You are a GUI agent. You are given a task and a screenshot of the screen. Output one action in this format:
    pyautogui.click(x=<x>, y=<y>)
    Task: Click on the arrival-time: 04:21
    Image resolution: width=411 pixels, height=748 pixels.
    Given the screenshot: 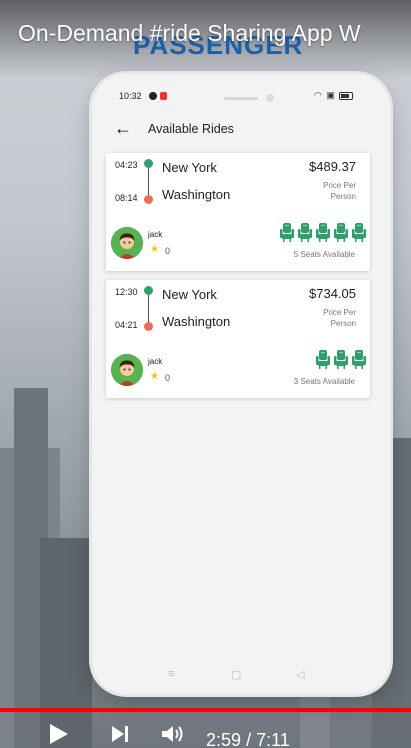 What is the action you would take?
    pyautogui.click(x=126, y=325)
    